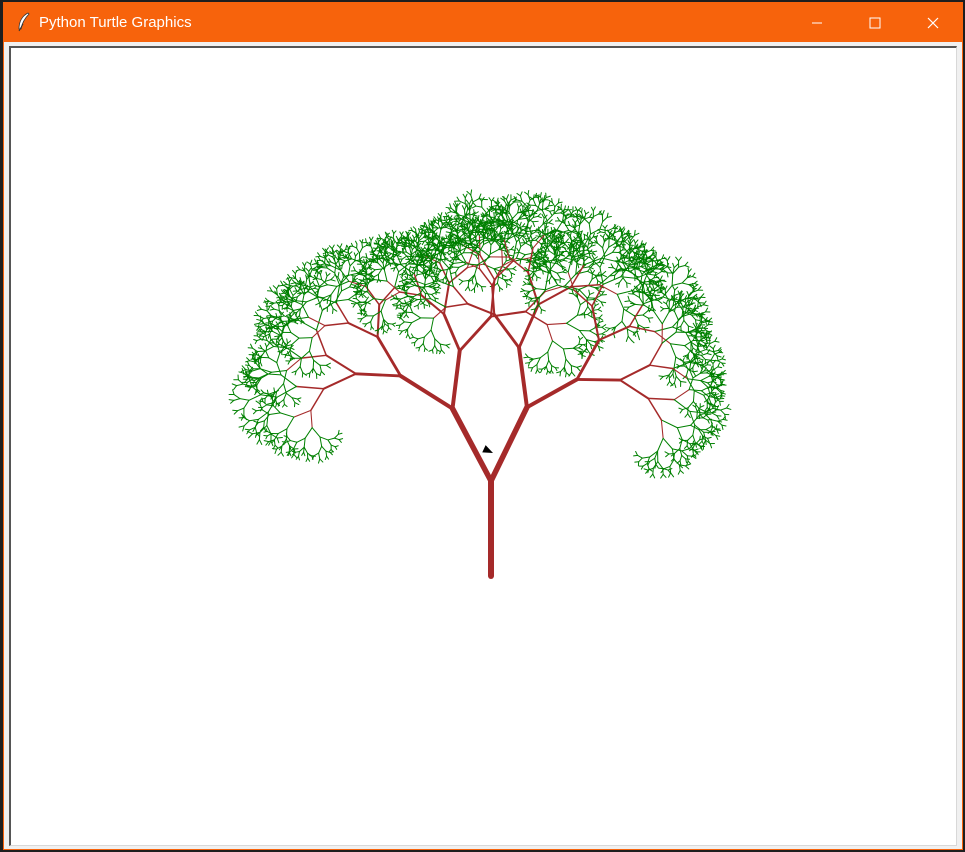 This screenshot has width=965, height=852. What do you see at coordinates (933, 22) in the screenshot?
I see `close-button` at bounding box center [933, 22].